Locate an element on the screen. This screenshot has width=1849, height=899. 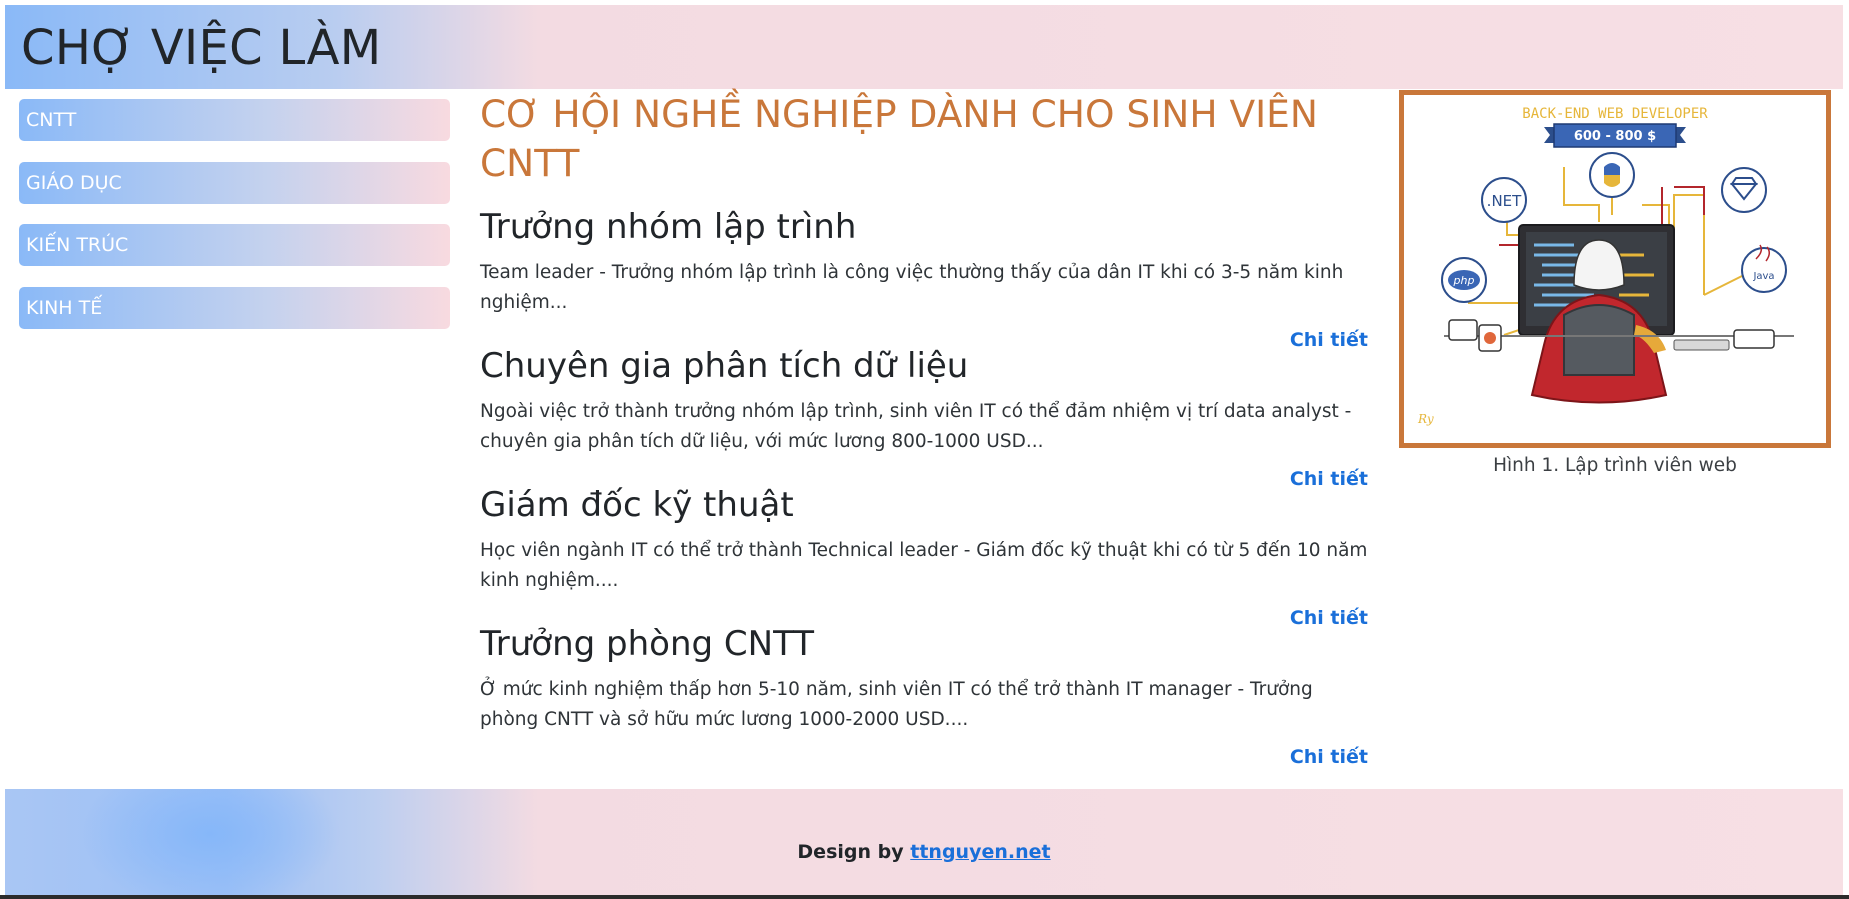
sidebar-item-kinh-te: KINH TẾ is located at coordinates (234, 307).